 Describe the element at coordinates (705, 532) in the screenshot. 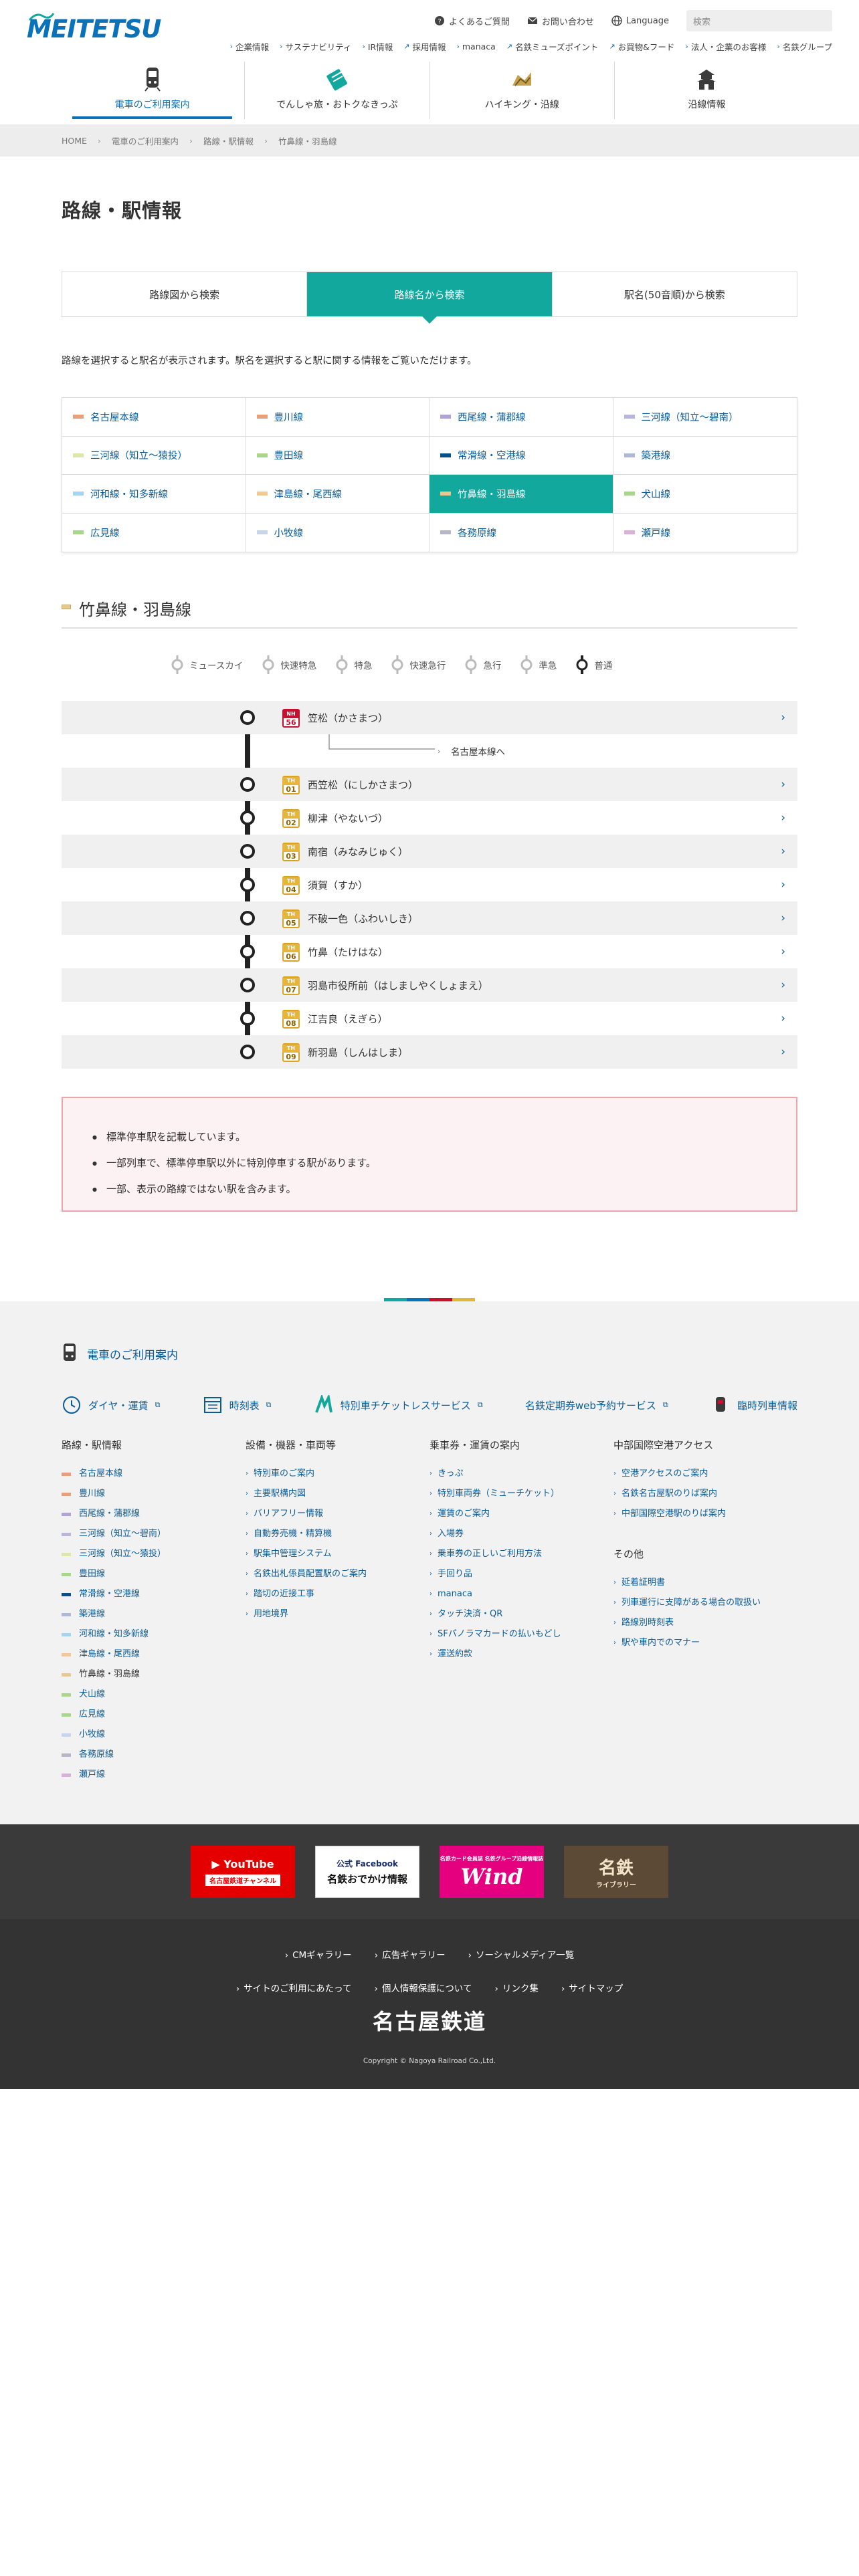

I see `line-option: 瀬戸線` at that location.